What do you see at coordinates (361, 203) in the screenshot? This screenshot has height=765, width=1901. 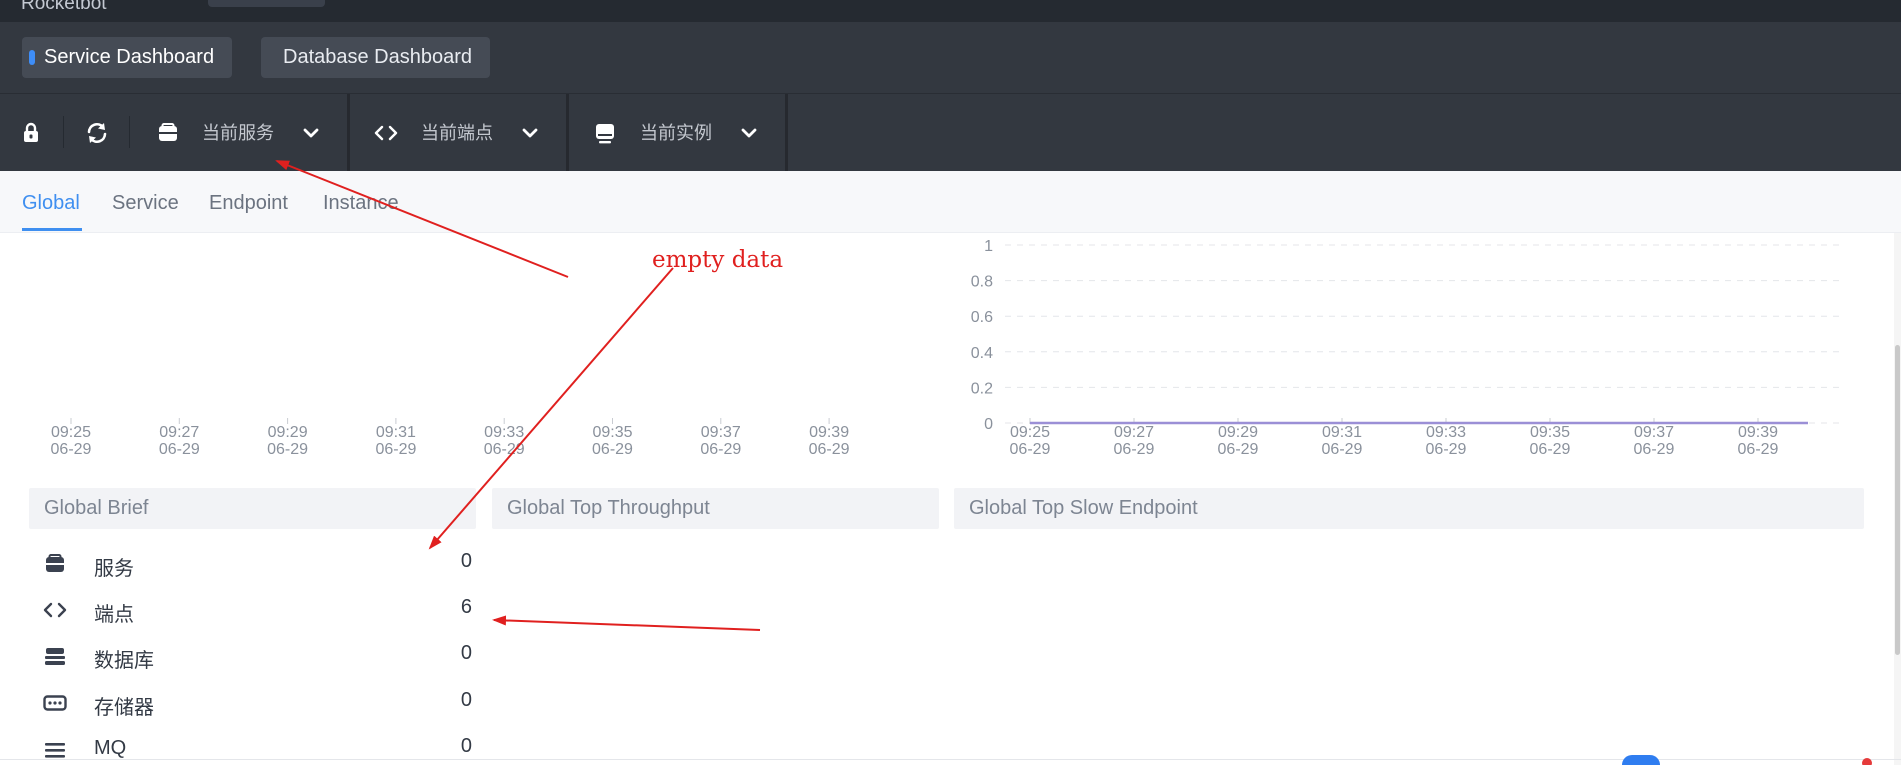 I see `tab-instance: Instance` at bounding box center [361, 203].